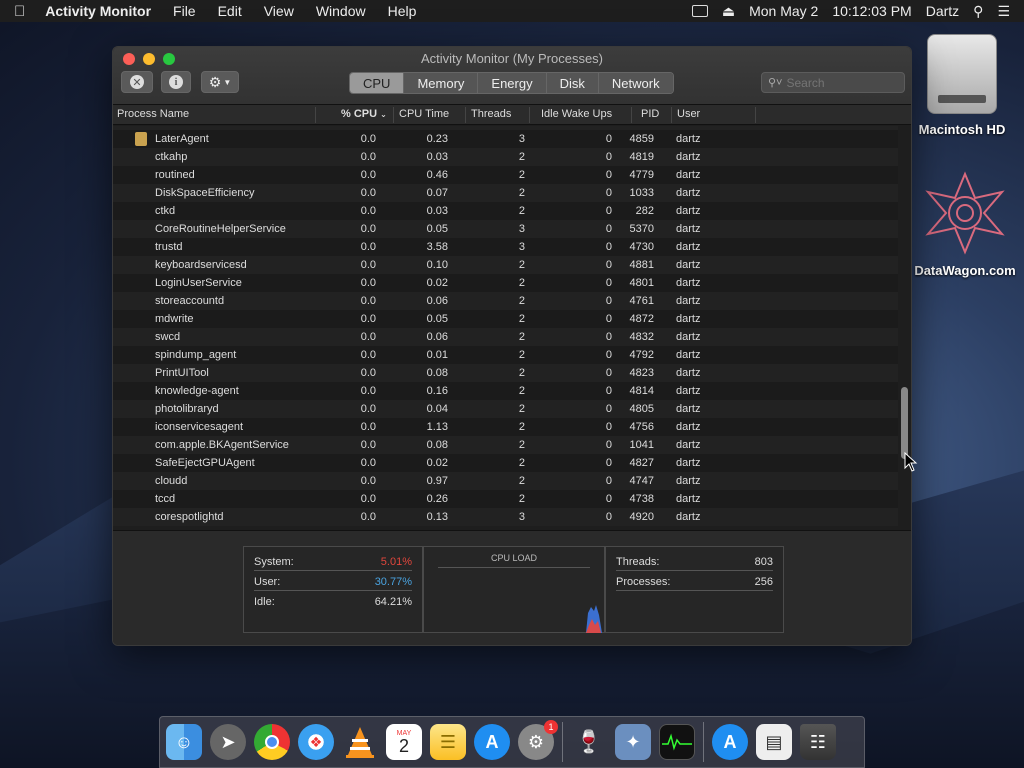  What do you see at coordinates (377, 83) in the screenshot?
I see `tab-cpu: CPU` at bounding box center [377, 83].